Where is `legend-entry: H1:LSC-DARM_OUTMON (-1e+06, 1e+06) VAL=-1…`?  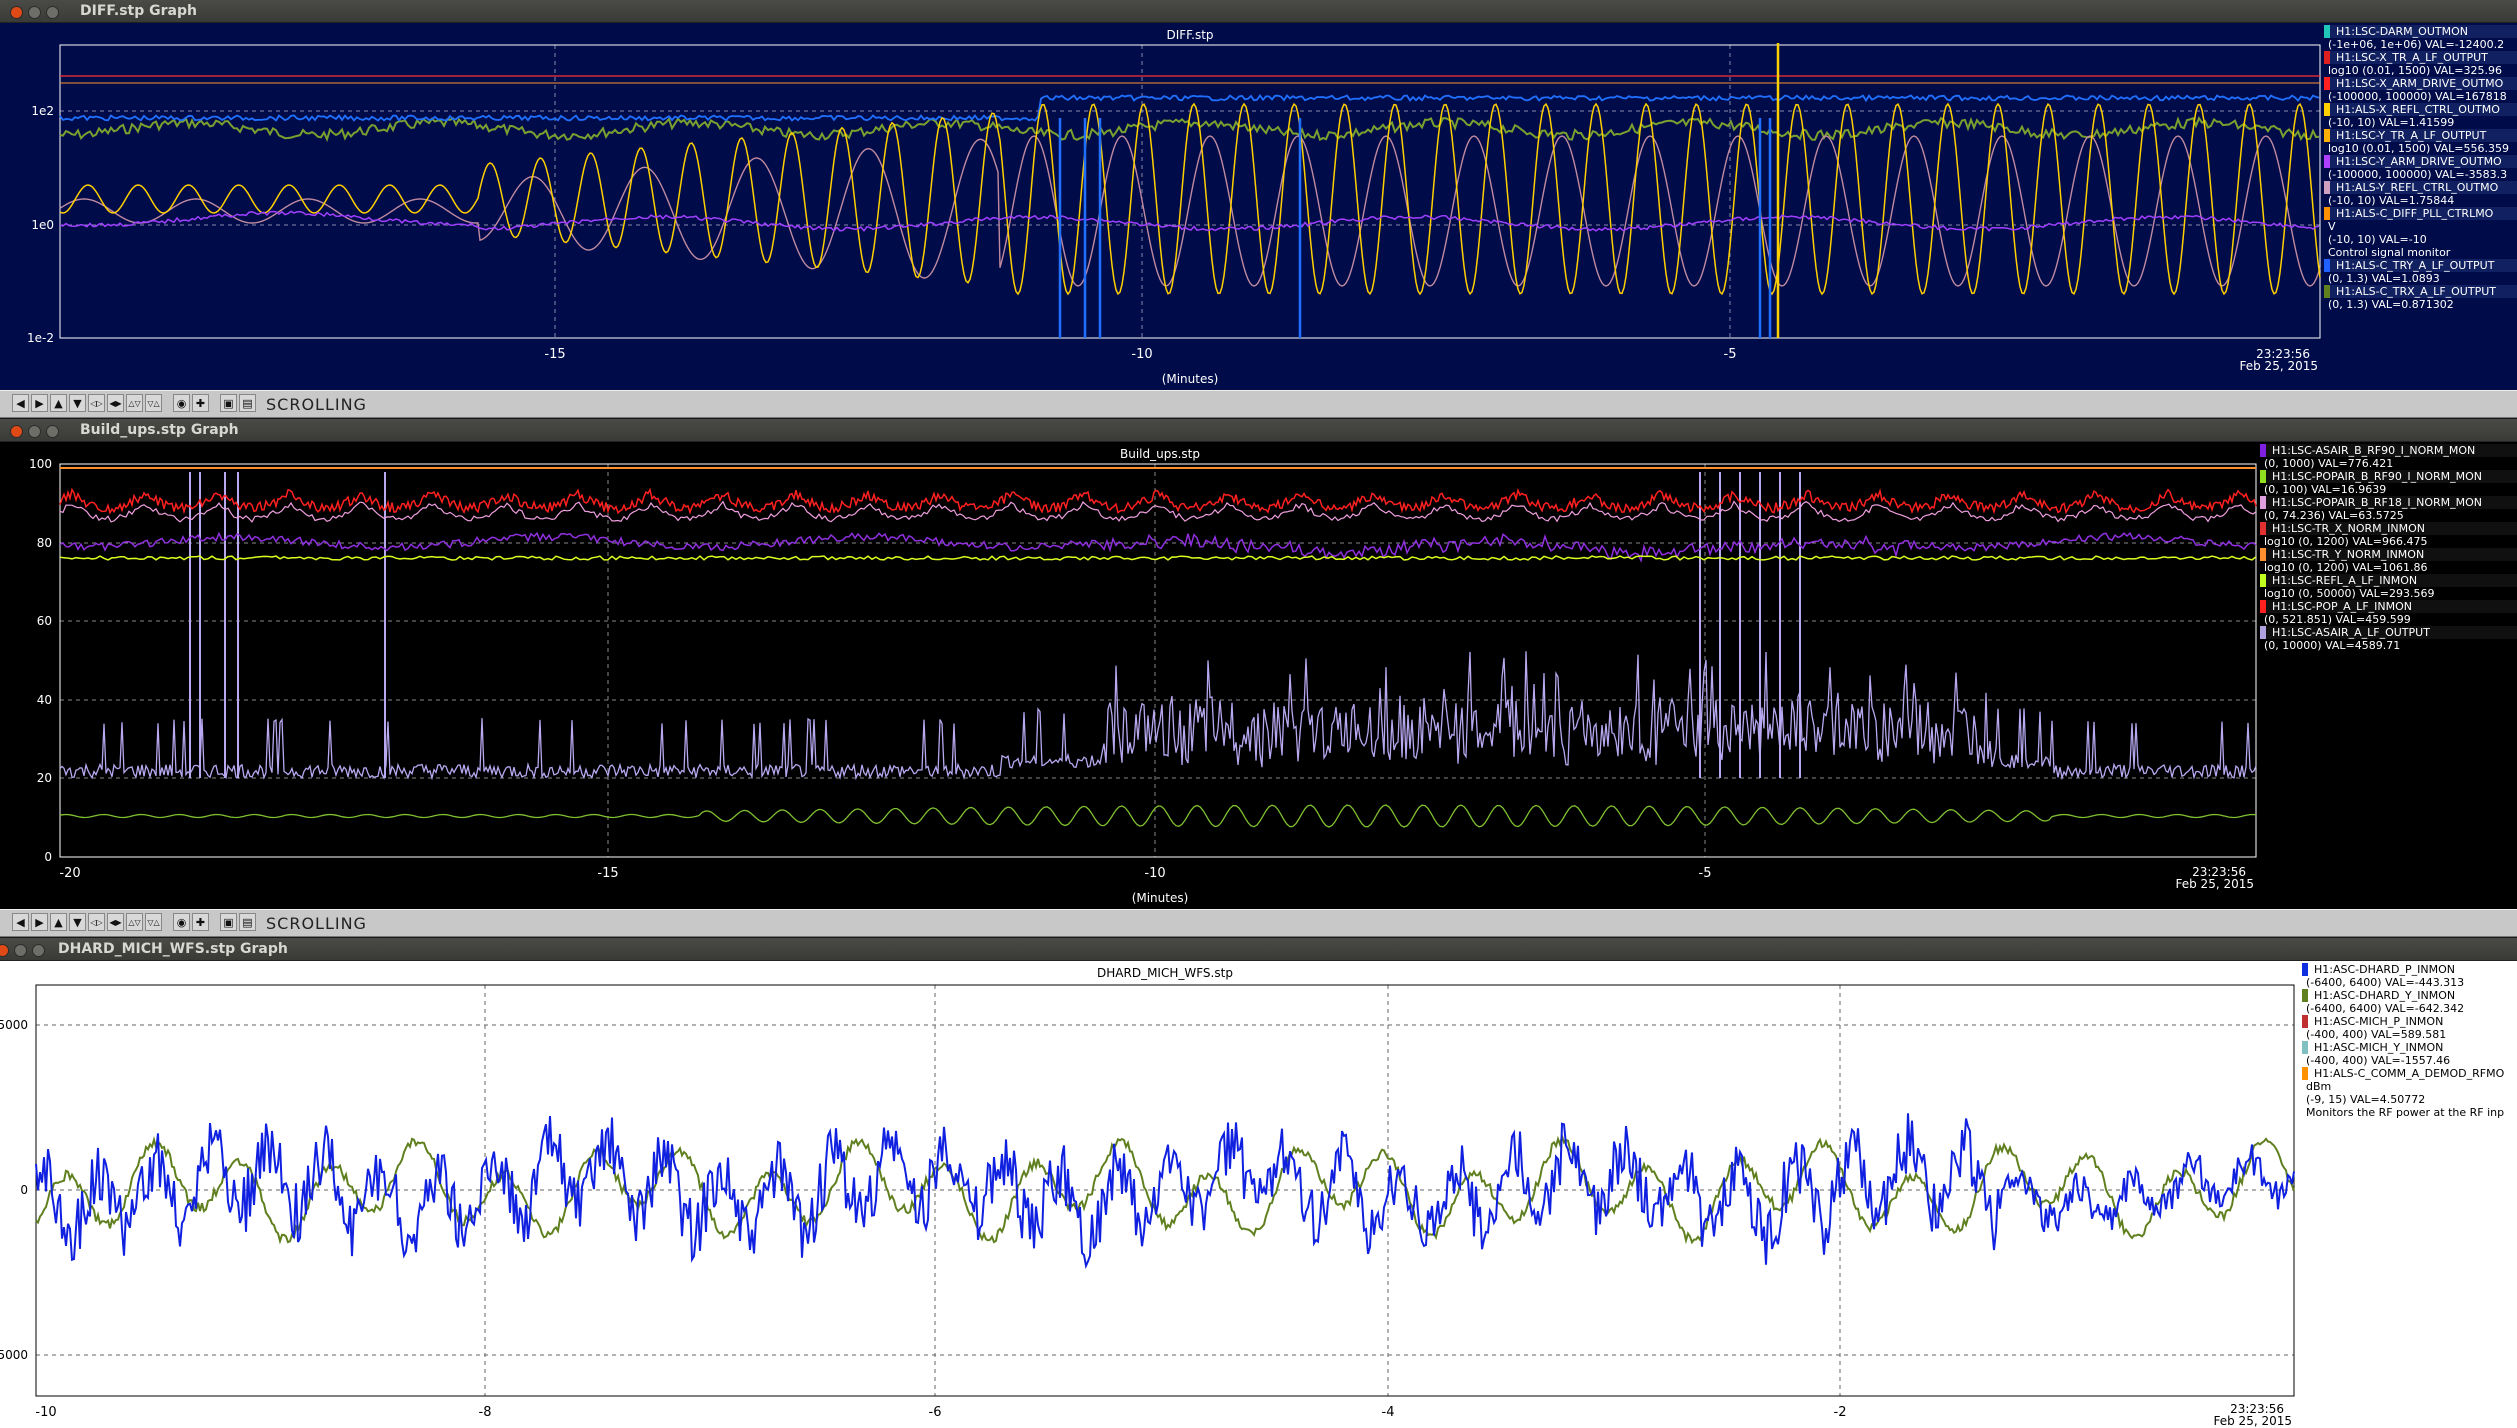
legend-entry: H1:LSC-DARM_OUTMON (-1e+06, 1e+06) VAL=-1… is located at coordinates (2420, 38).